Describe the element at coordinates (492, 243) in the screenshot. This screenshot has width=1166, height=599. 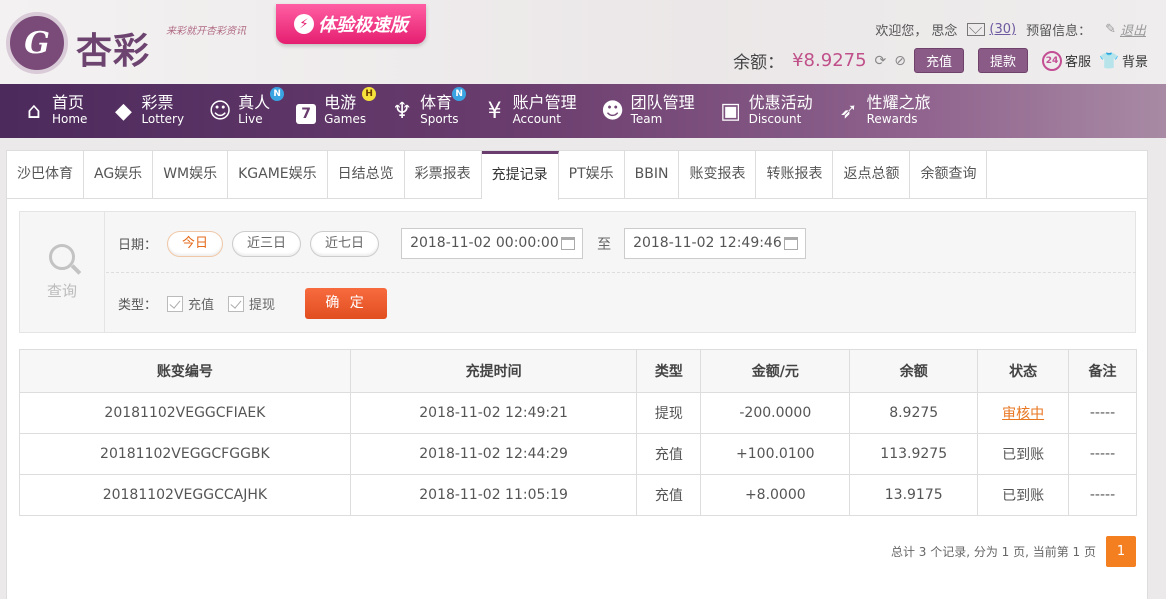
I see `start-date-input: 2018-11-02 00:00:00` at that location.